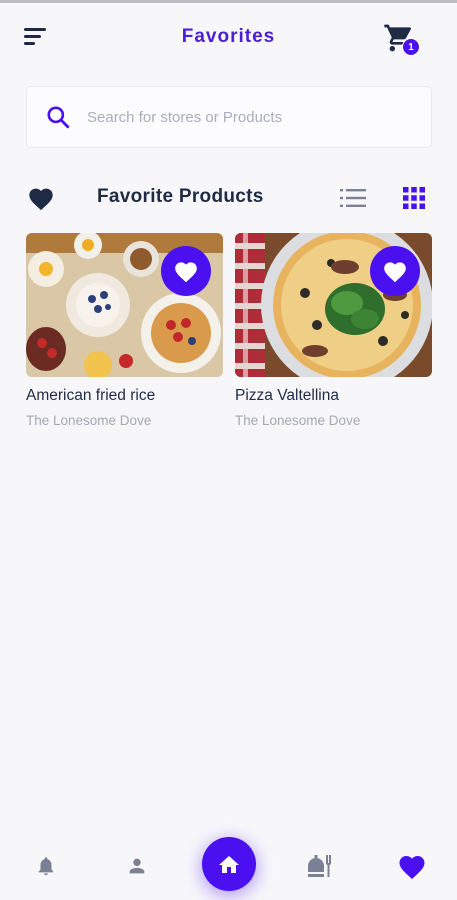 Image resolution: width=457 pixels, height=900 pixels. I want to click on bell-icon, so click(46, 866).